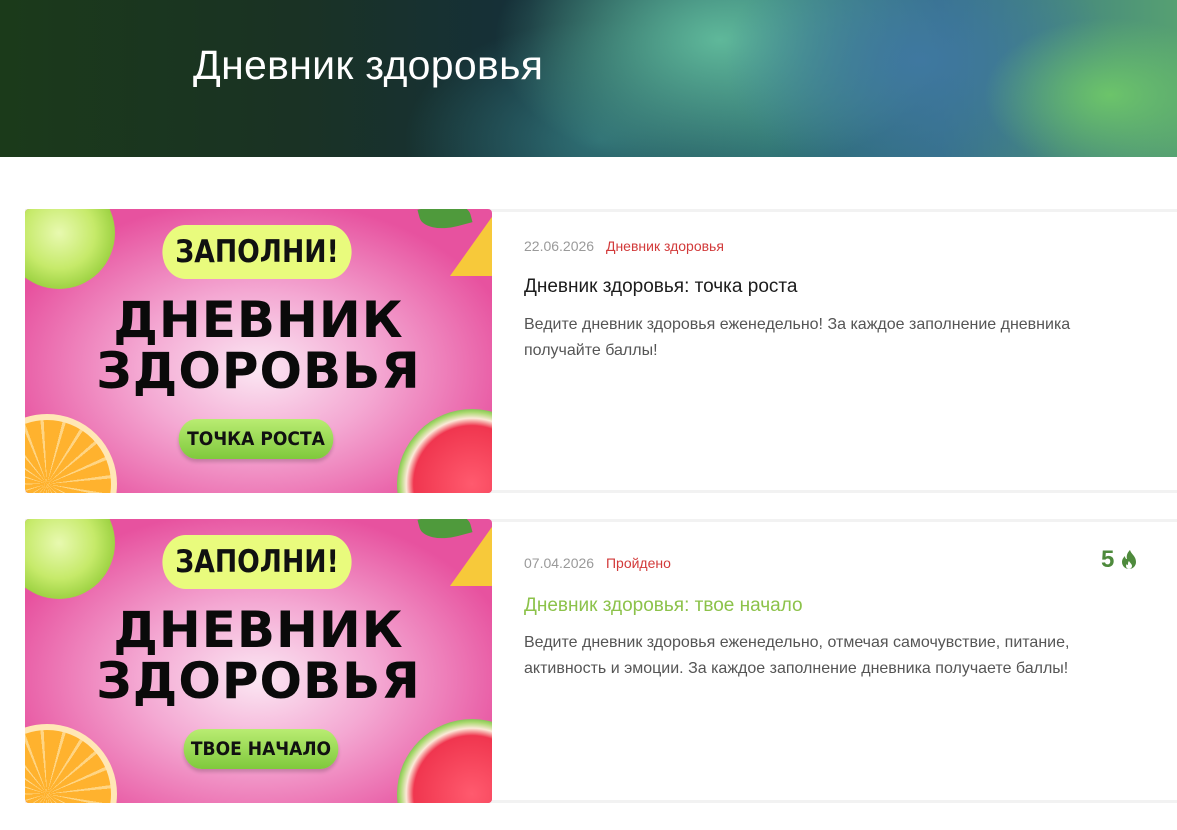 The image size is (1177, 830). I want to click on article-meta: 07.04.2026 Пройдено, so click(597, 563).